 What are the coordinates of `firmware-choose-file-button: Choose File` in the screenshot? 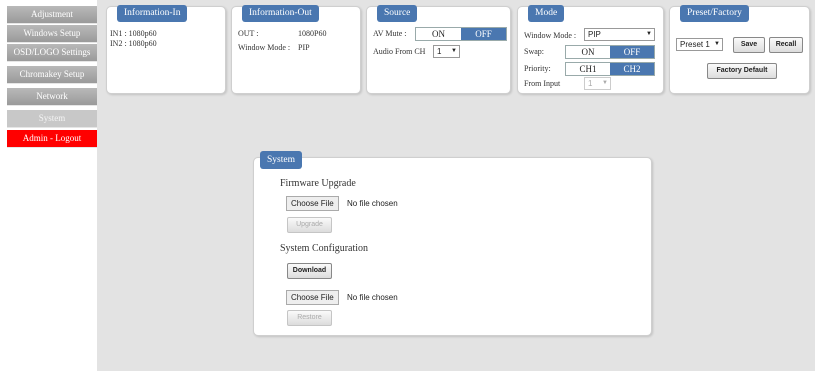 It's located at (312, 203).